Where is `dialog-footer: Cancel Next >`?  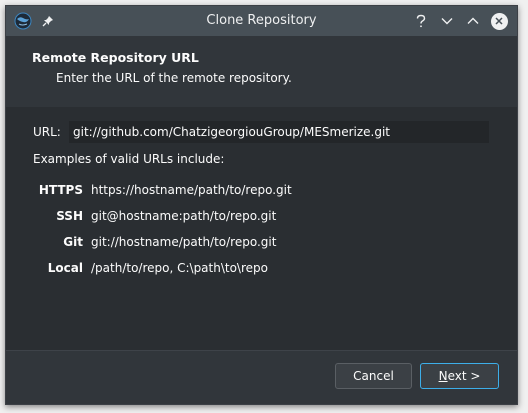 dialog-footer: Cancel Next > is located at coordinates (261, 377).